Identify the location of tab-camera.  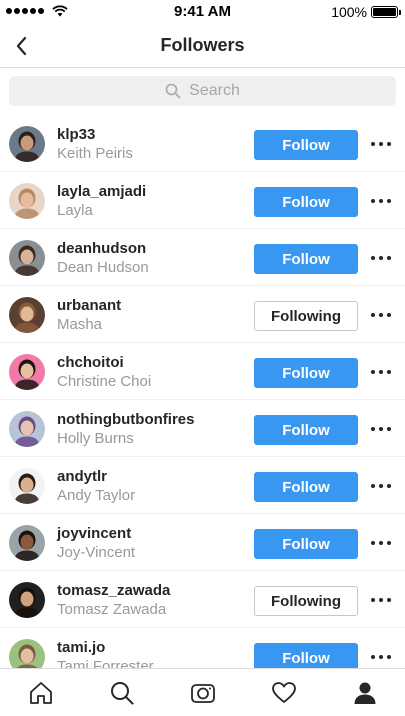
(202, 692).